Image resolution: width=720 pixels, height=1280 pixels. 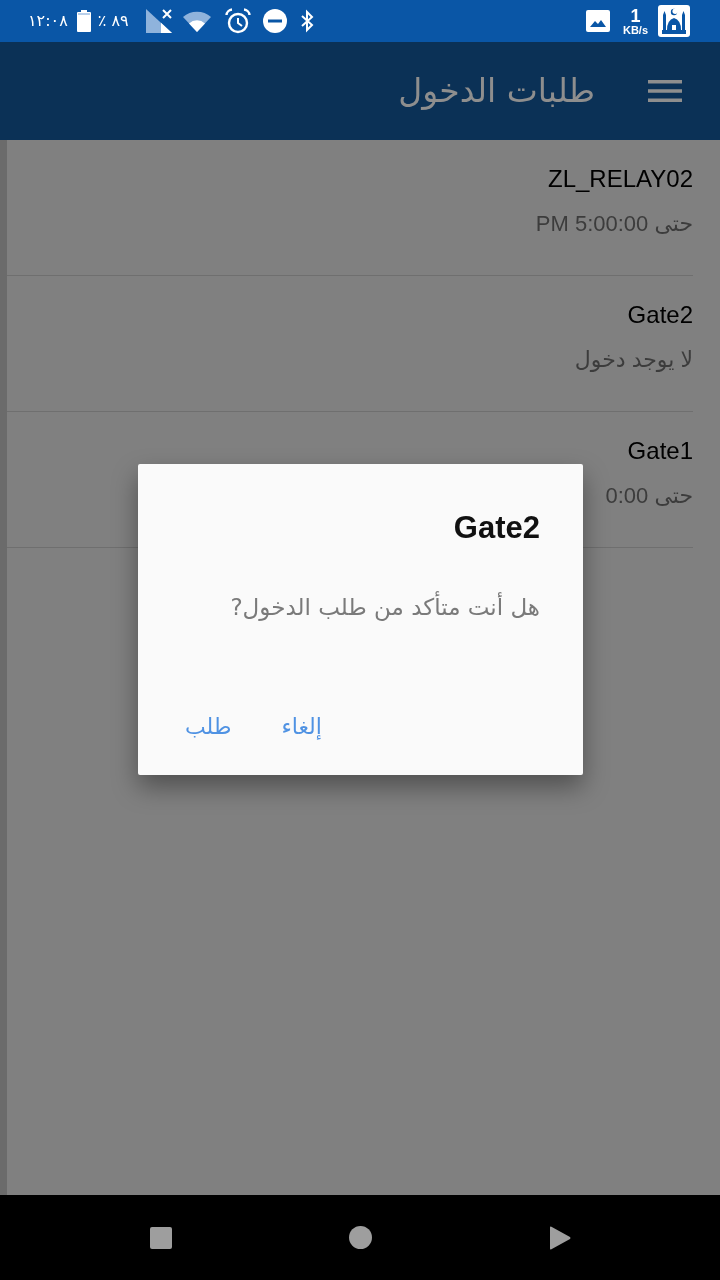 What do you see at coordinates (113, 21) in the screenshot?
I see `battery-percent-text: ٪ ٨٩` at bounding box center [113, 21].